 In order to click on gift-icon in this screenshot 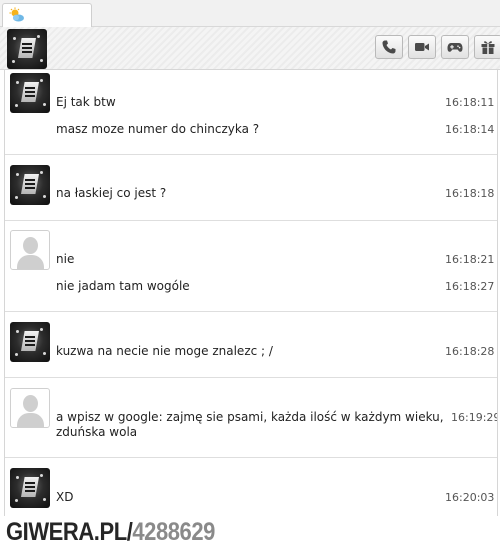, I will do `click(488, 47)`.